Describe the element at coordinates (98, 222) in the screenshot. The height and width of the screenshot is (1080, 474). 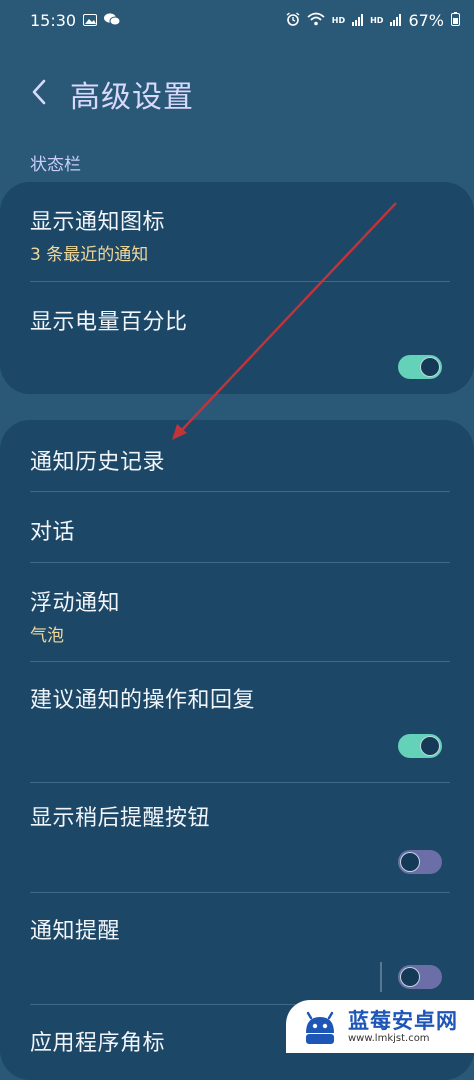
I see `setting-label: 显示通知图标` at that location.